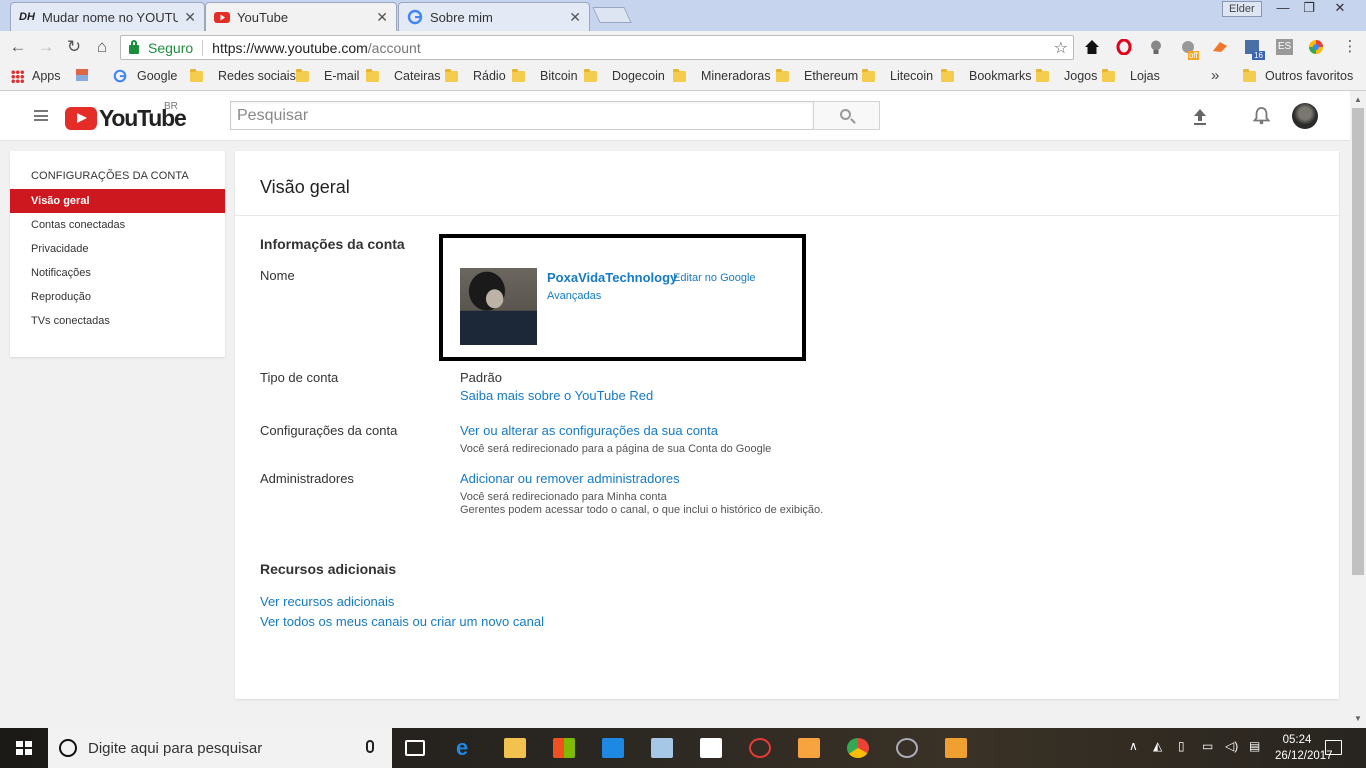 The height and width of the screenshot is (768, 1366). I want to click on file-explorer-icon, so click(515, 748).